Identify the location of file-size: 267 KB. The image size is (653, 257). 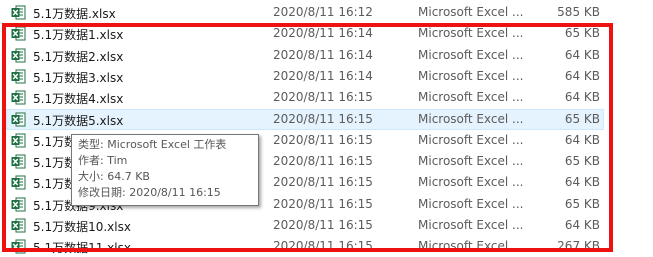
(578, 246).